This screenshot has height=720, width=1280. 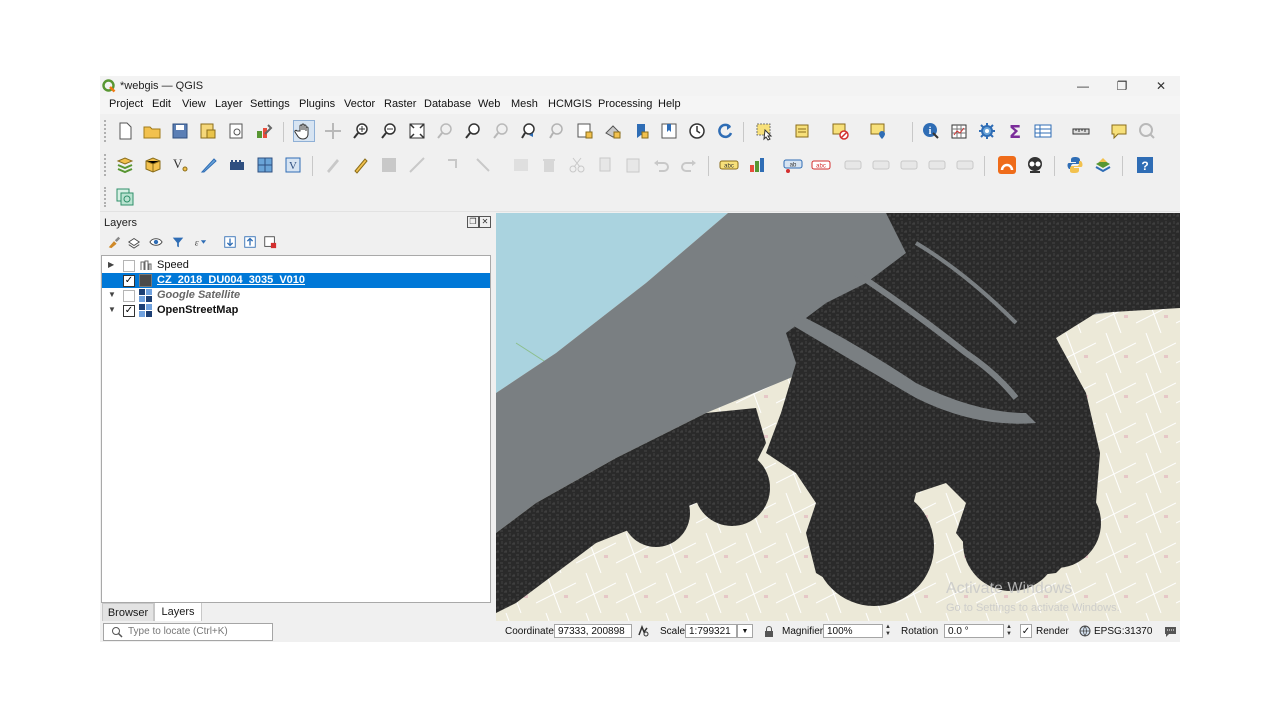 What do you see at coordinates (114, 242) in the screenshot?
I see `style-layer-icon` at bounding box center [114, 242].